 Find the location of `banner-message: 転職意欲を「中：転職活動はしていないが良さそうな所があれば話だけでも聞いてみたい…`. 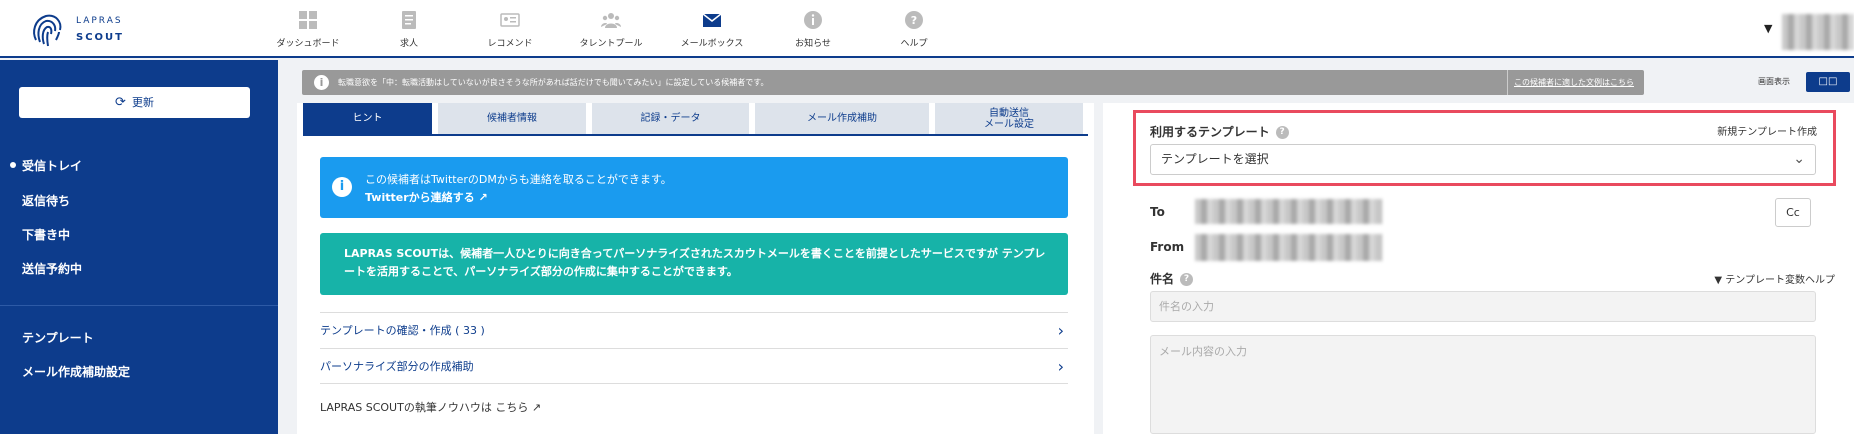

banner-message: 転職意欲を「中：転職活動はしていないが良さそうな所があれば話だけでも聞いてみたい… is located at coordinates (553, 82).